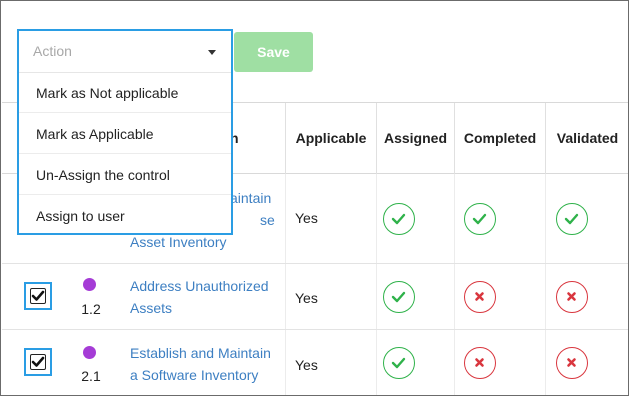 The width and height of the screenshot is (629, 396). I want to click on control-id: 2.1, so click(91, 376).